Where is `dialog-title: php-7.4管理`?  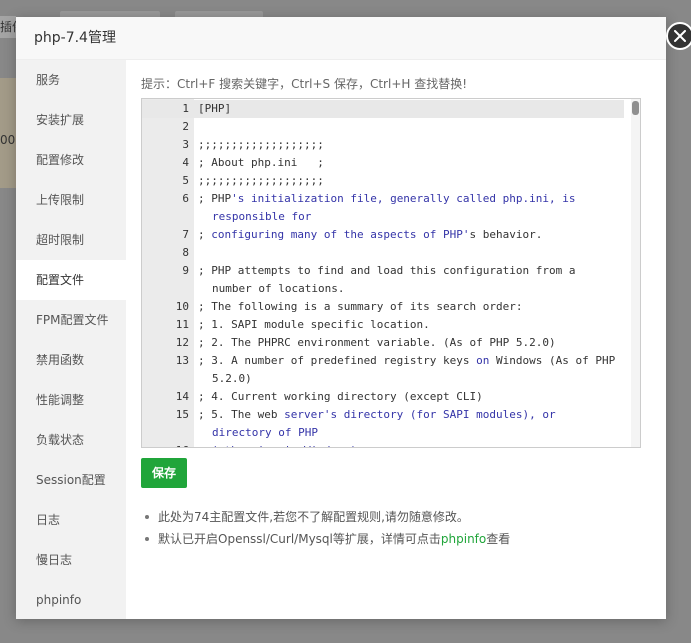
dialog-title: php-7.4管理 is located at coordinates (75, 38).